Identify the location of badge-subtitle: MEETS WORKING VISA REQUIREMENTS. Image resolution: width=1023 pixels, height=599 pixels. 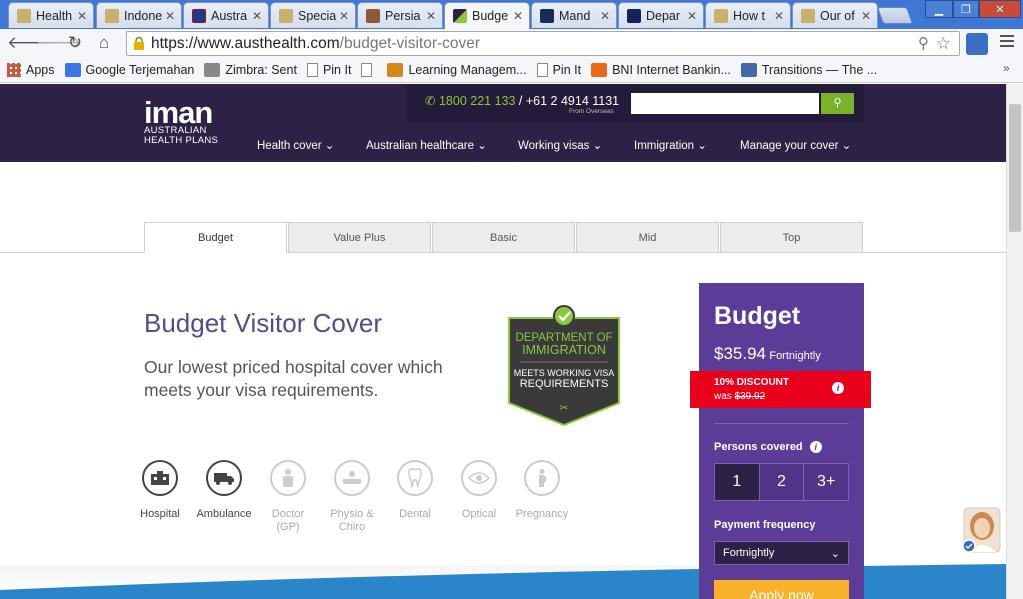
(564, 379).